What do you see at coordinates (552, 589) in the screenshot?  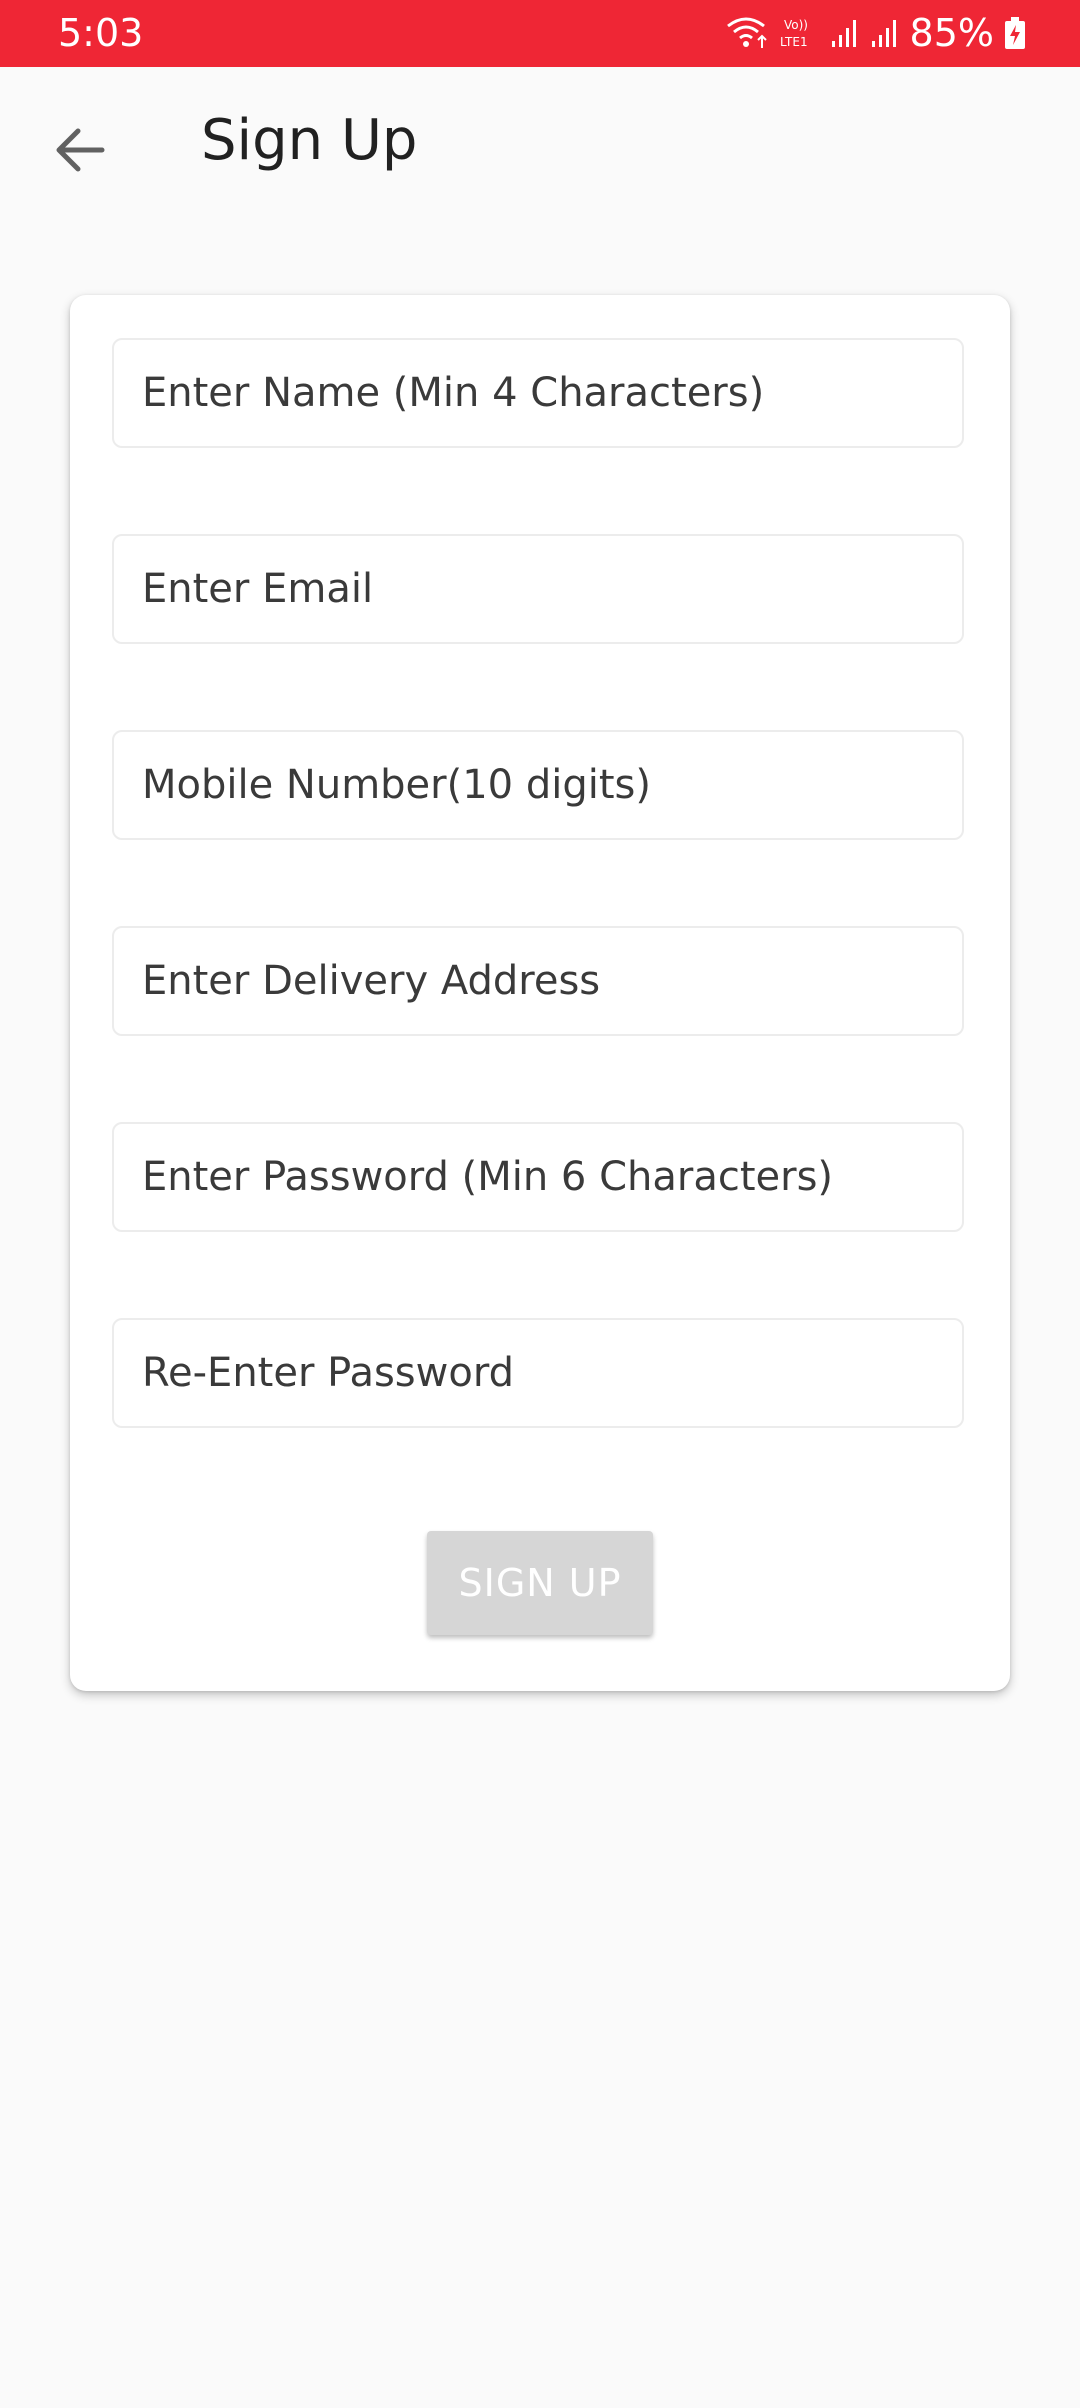 I see `email-input` at bounding box center [552, 589].